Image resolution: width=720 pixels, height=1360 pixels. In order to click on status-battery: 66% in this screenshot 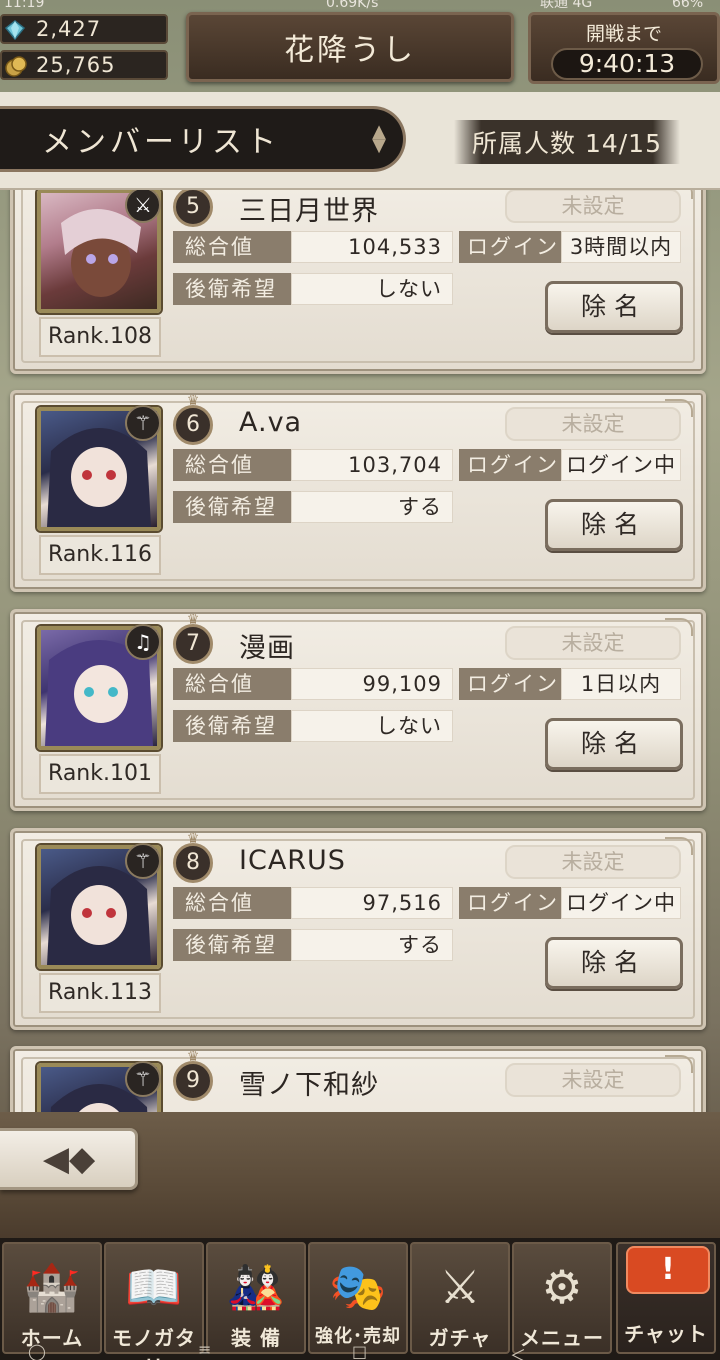, I will do `click(688, 5)`.